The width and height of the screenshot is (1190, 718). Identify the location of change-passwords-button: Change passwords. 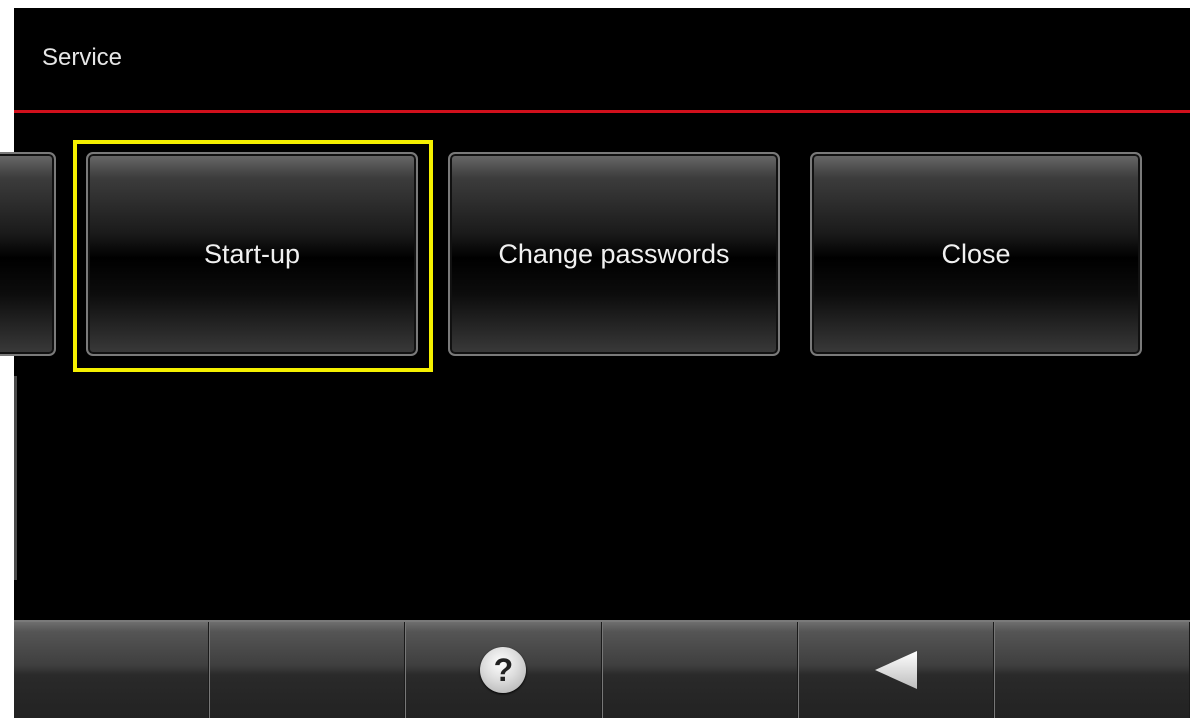
(614, 254).